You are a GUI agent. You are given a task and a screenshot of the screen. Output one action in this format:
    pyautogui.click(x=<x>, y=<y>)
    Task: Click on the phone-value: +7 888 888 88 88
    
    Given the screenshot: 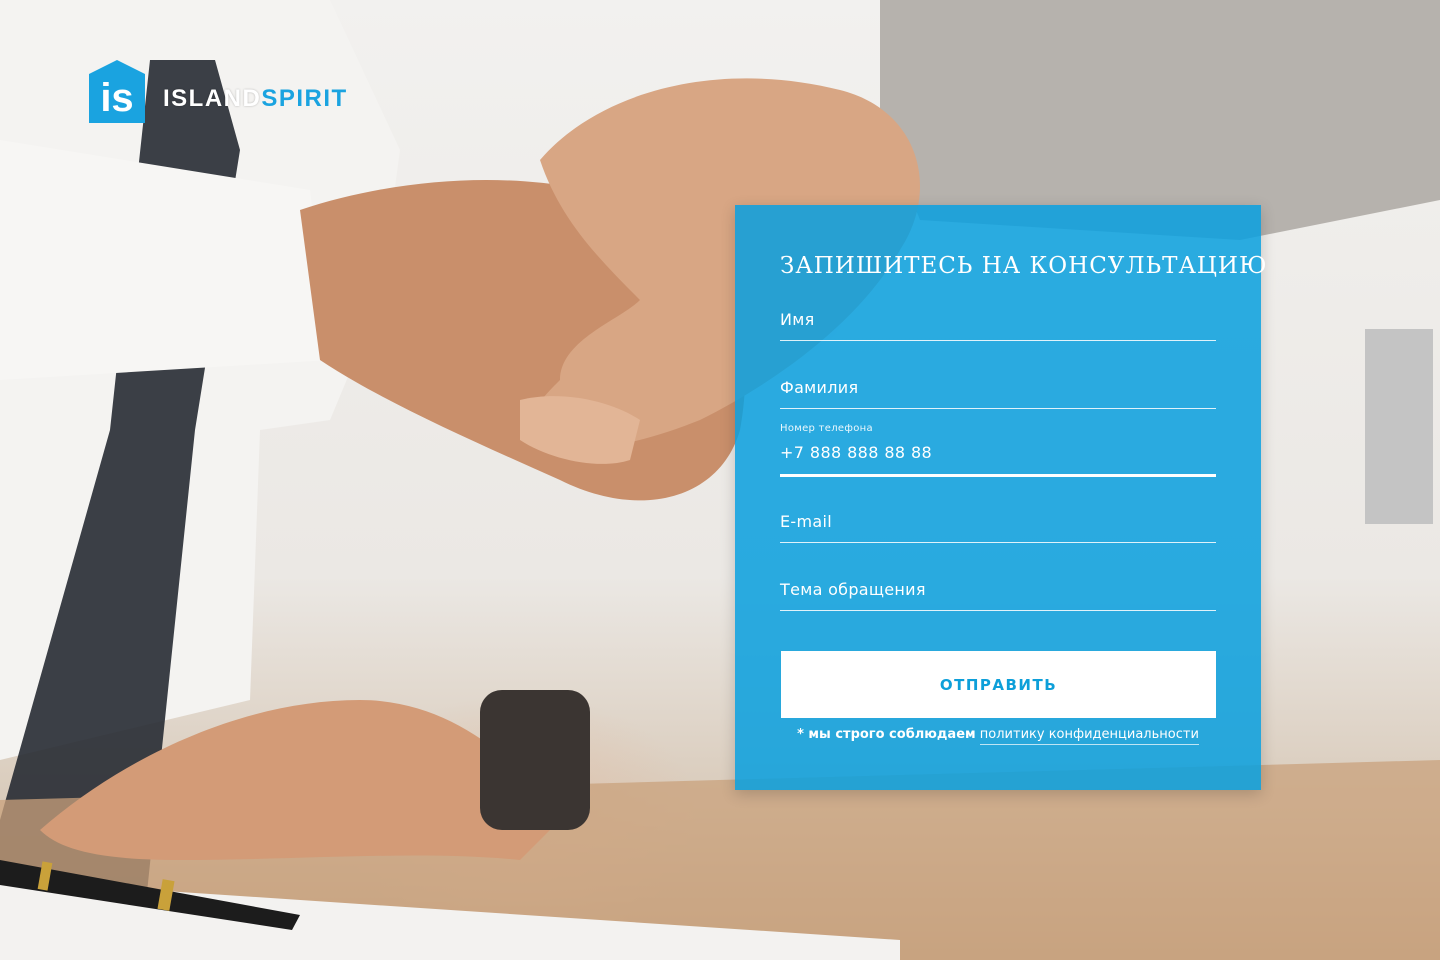 What is the action you would take?
    pyautogui.click(x=856, y=452)
    